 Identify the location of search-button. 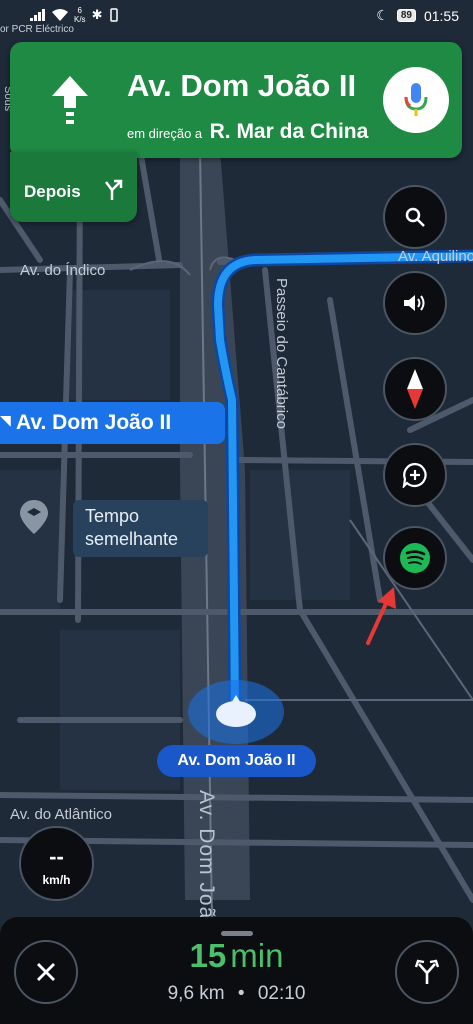
(415, 217).